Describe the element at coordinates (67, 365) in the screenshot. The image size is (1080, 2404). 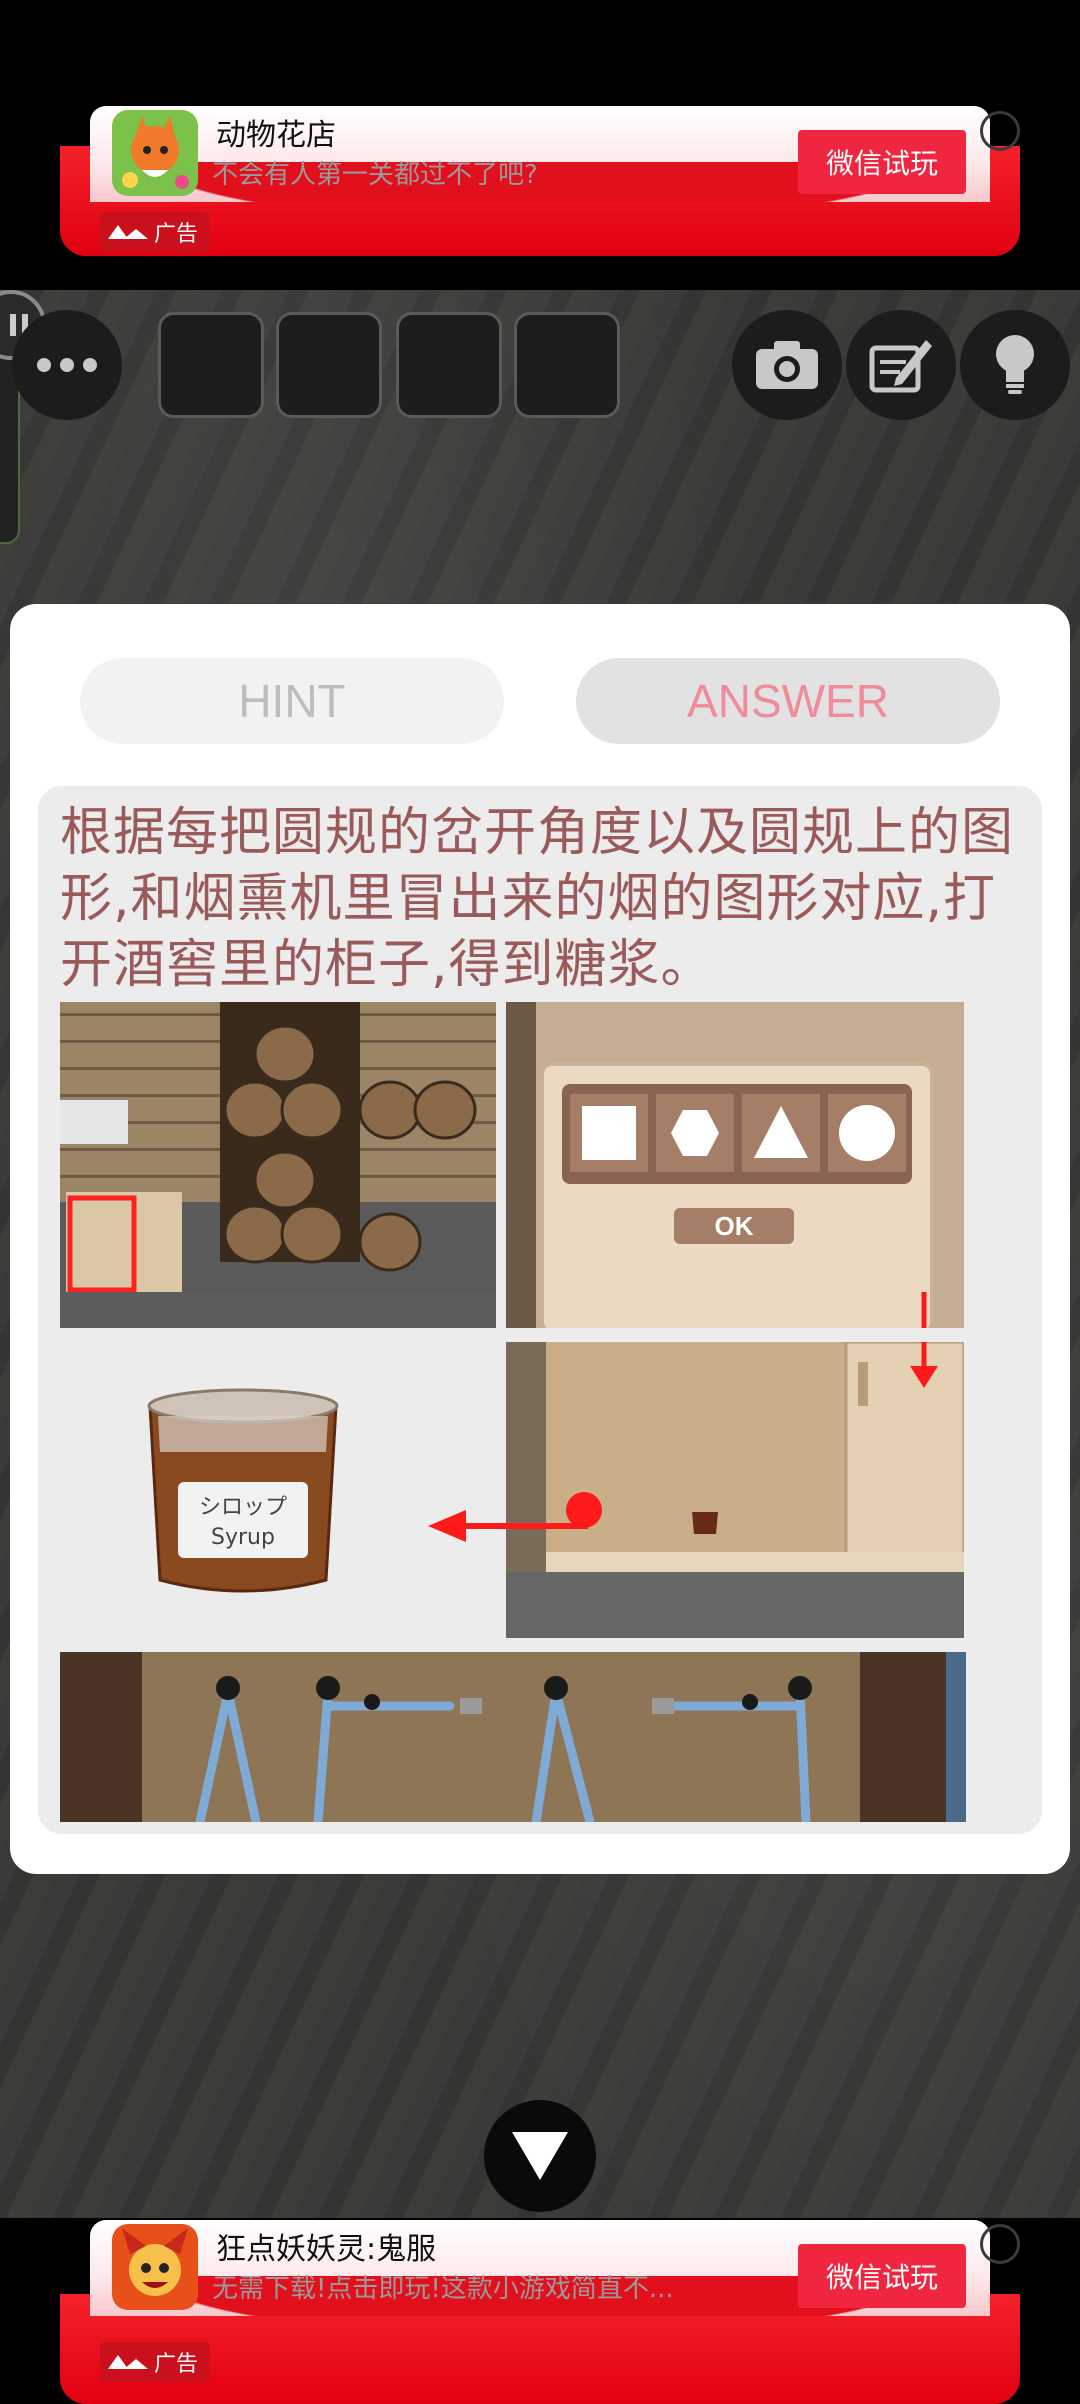
I see `more-dots-icon` at that location.